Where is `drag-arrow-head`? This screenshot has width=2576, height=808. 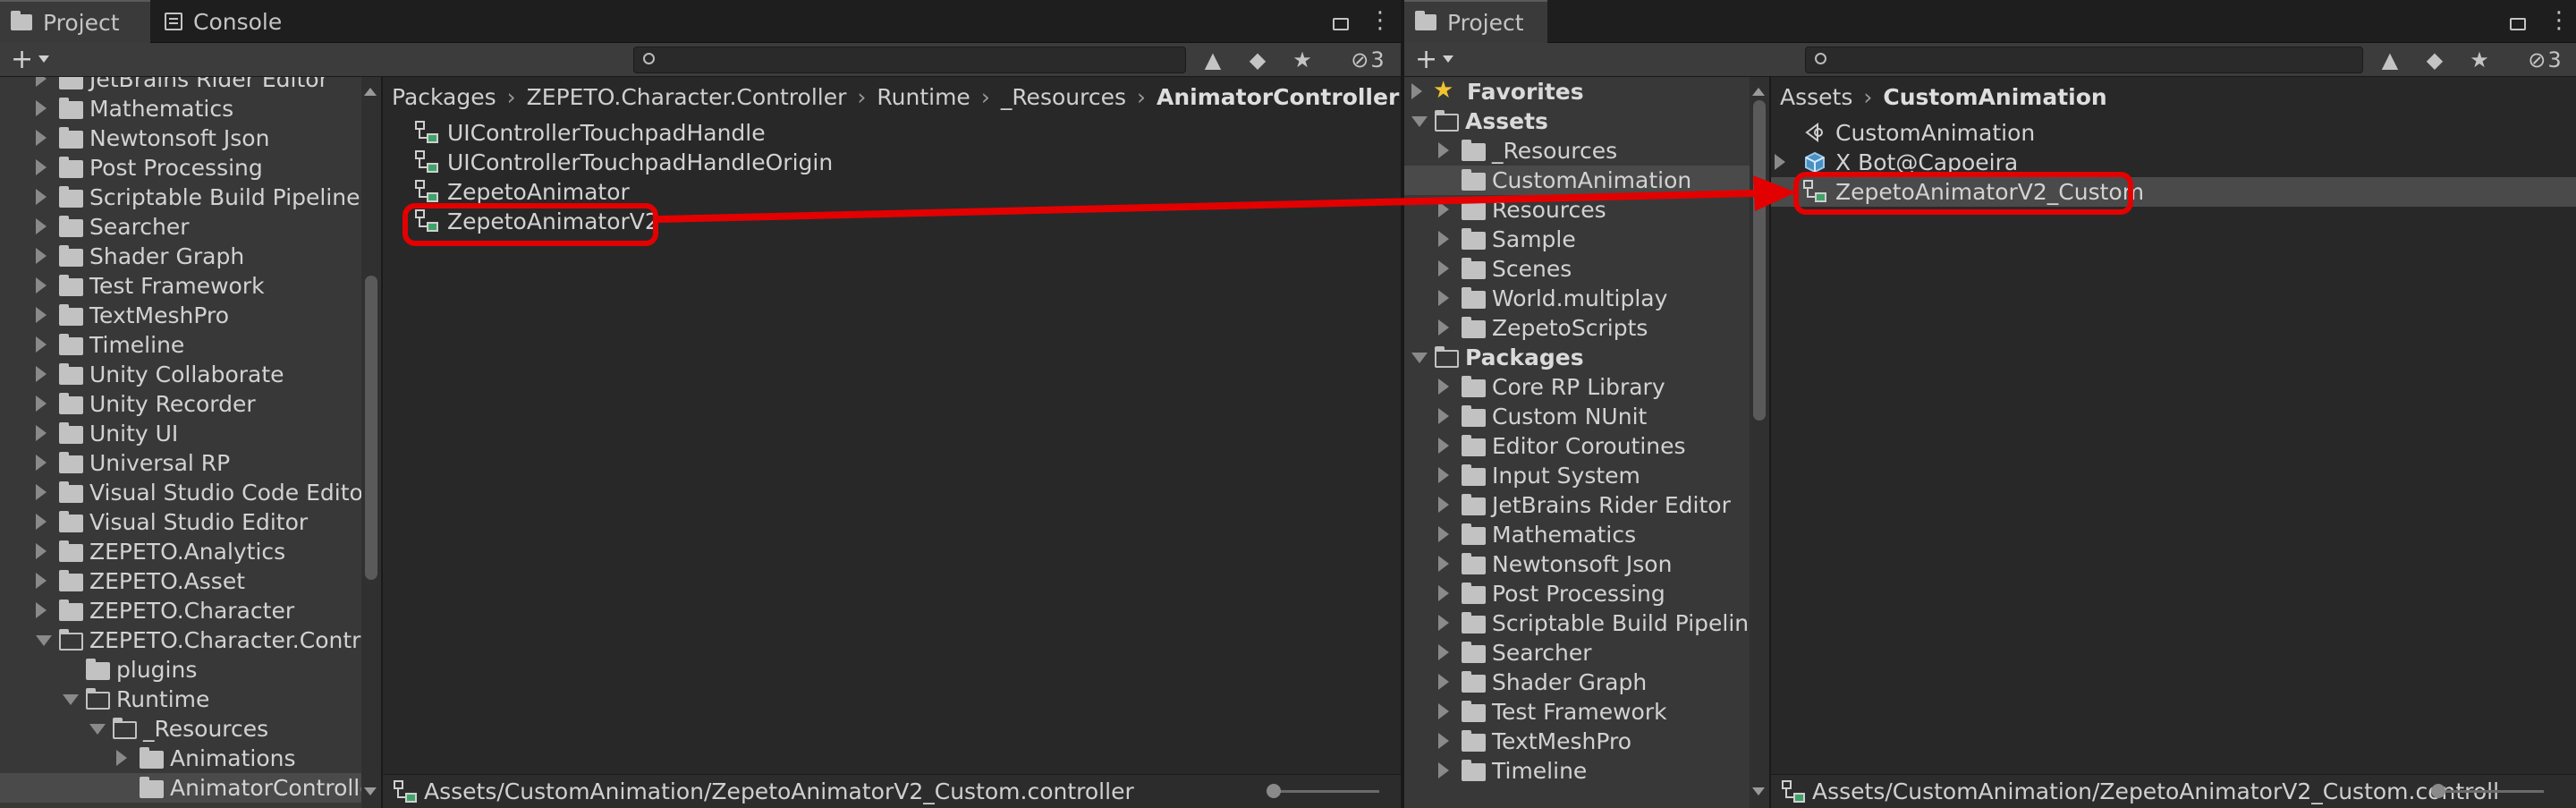
drag-arrow-head is located at coordinates (1774, 193).